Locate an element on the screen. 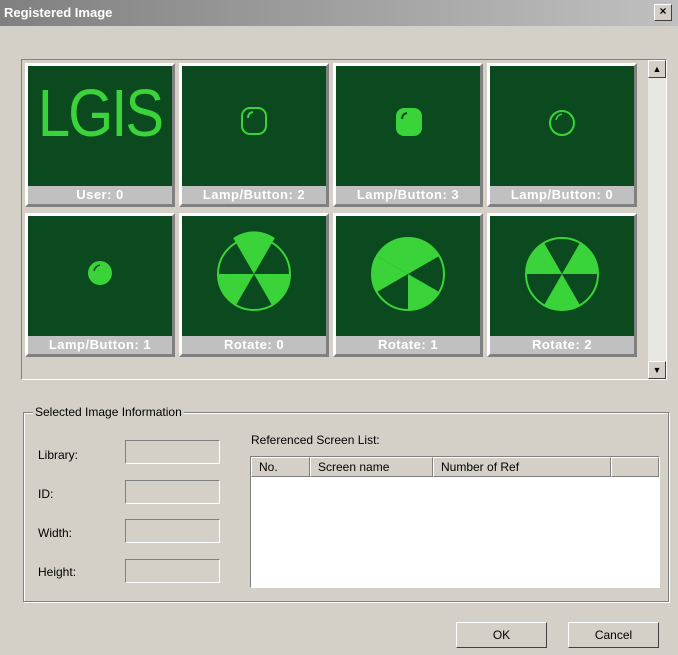 Image resolution: width=678 pixels, height=655 pixels. image-tile: Rotate: 1 is located at coordinates (408, 285).